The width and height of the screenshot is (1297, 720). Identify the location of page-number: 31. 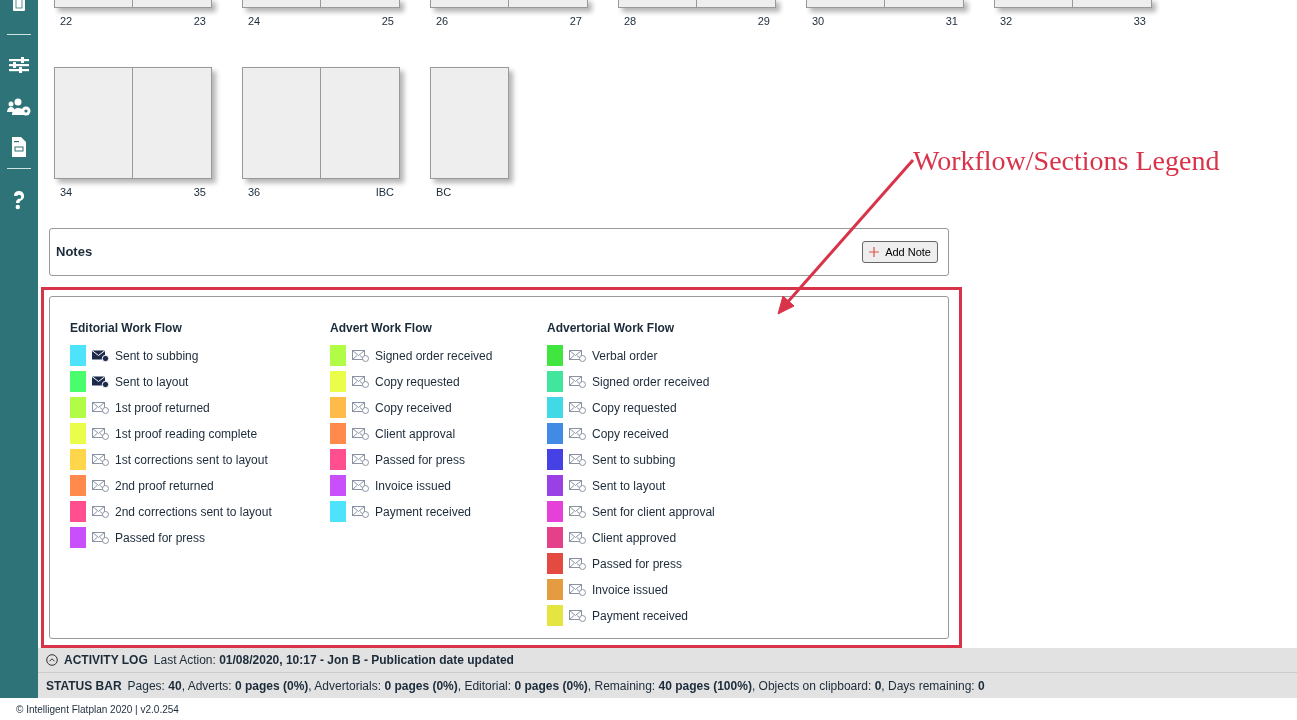
(951, 21).